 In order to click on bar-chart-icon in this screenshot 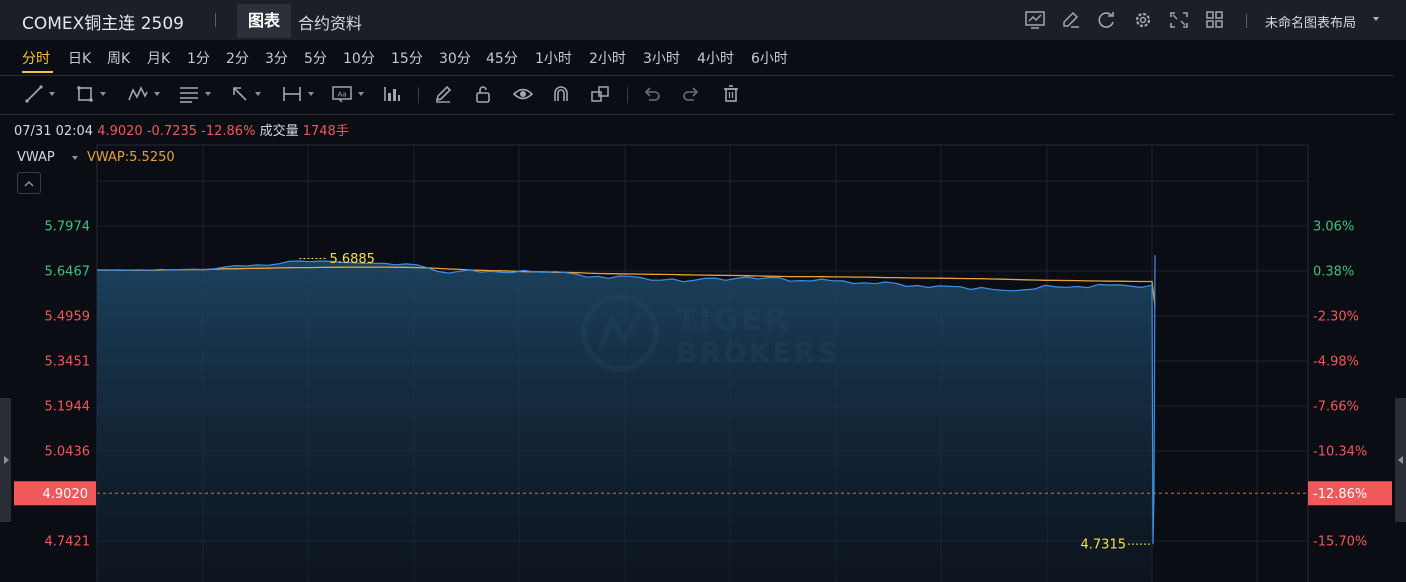, I will do `click(392, 94)`.